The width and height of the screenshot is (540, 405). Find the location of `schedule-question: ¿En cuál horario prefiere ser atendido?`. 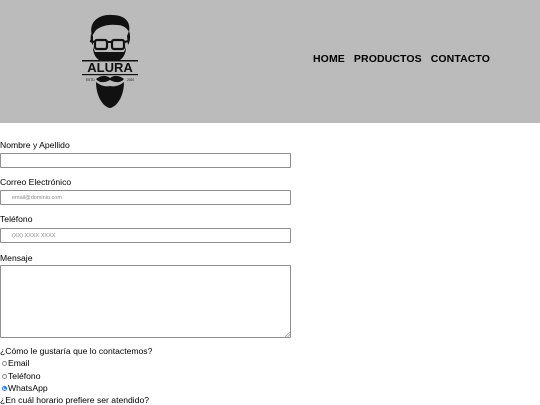

schedule-question: ¿En cuál horario prefiere ser atendido? is located at coordinates (75, 400).